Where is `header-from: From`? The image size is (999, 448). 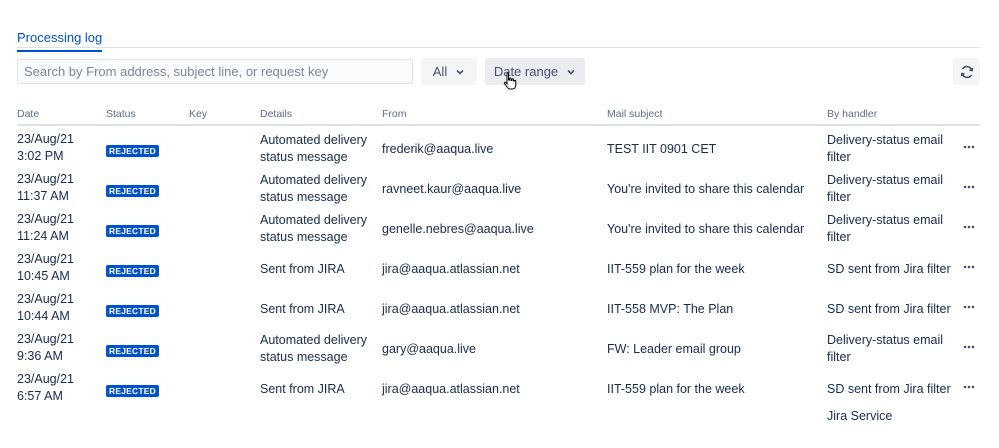
header-from: From is located at coordinates (394, 114).